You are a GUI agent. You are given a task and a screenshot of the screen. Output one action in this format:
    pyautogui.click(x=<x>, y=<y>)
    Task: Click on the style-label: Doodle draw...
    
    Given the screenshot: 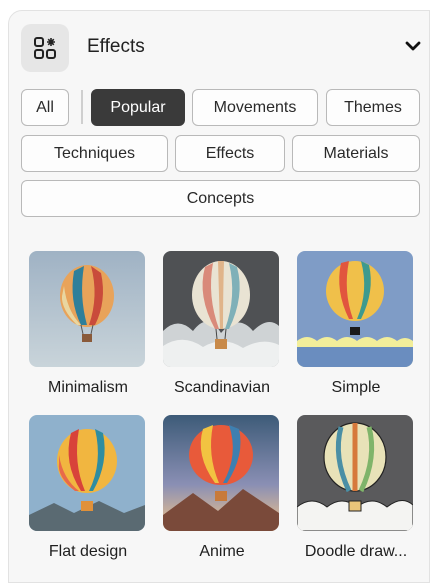 What is the action you would take?
    pyautogui.click(x=356, y=551)
    